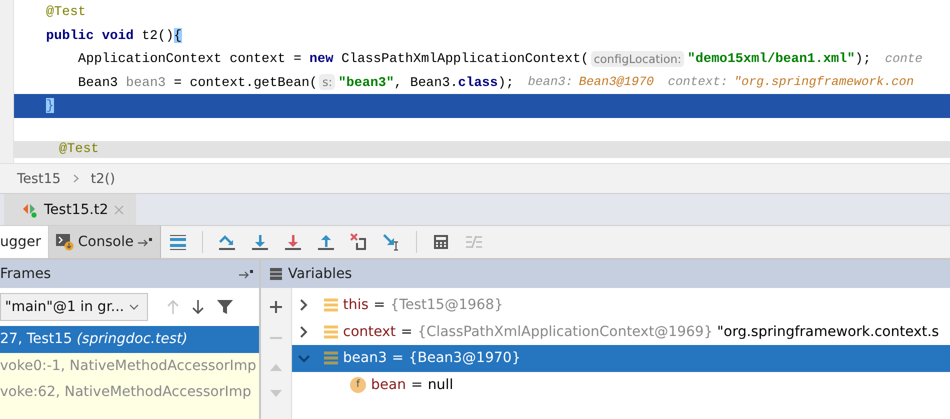  Describe the element at coordinates (621, 305) in the screenshot. I see `variable-row: this = {Test15@1968}` at that location.